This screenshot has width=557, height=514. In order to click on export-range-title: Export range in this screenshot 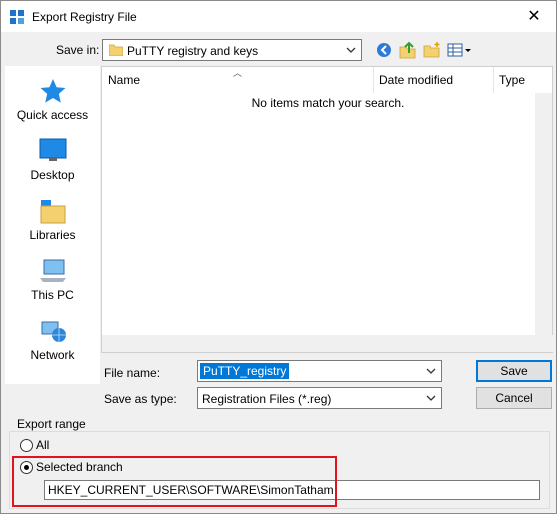, I will do `click(51, 424)`.